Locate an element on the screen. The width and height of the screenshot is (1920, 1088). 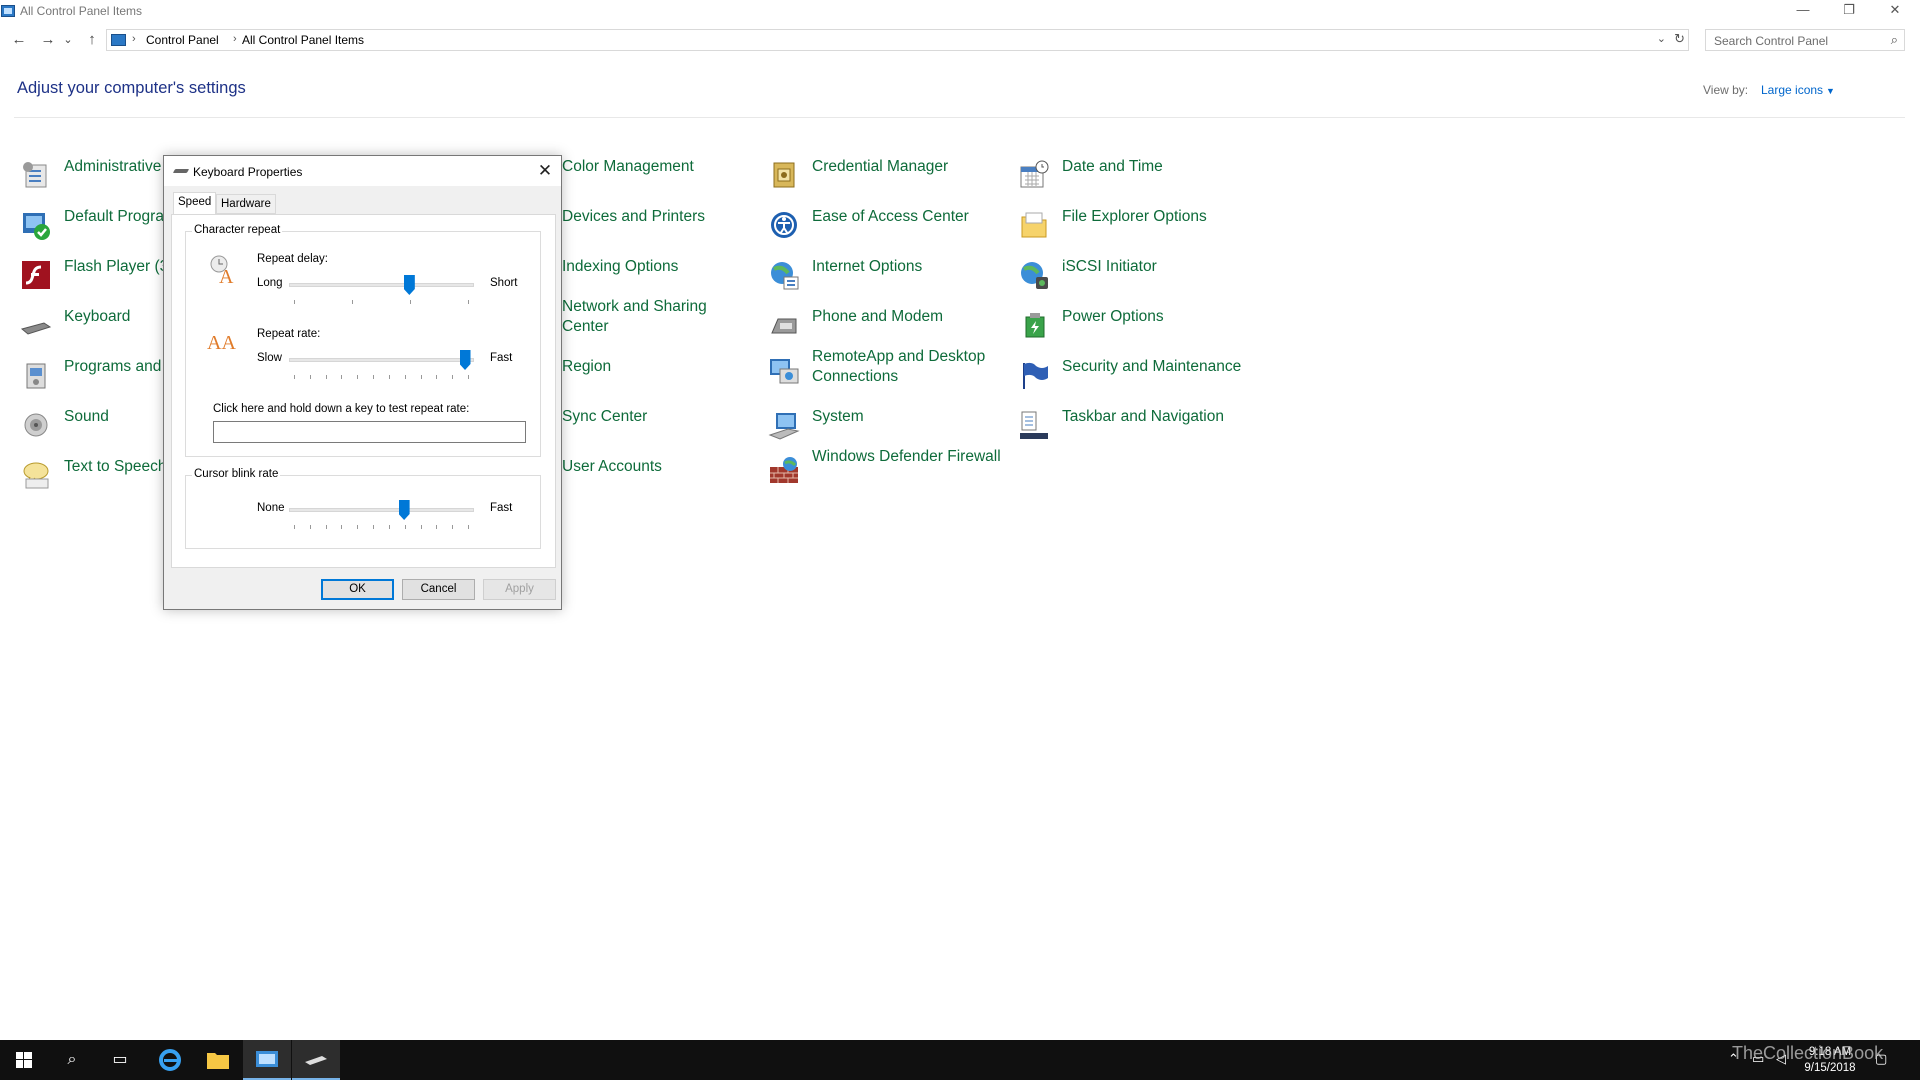
tab-speed: Speed is located at coordinates (195, 203).